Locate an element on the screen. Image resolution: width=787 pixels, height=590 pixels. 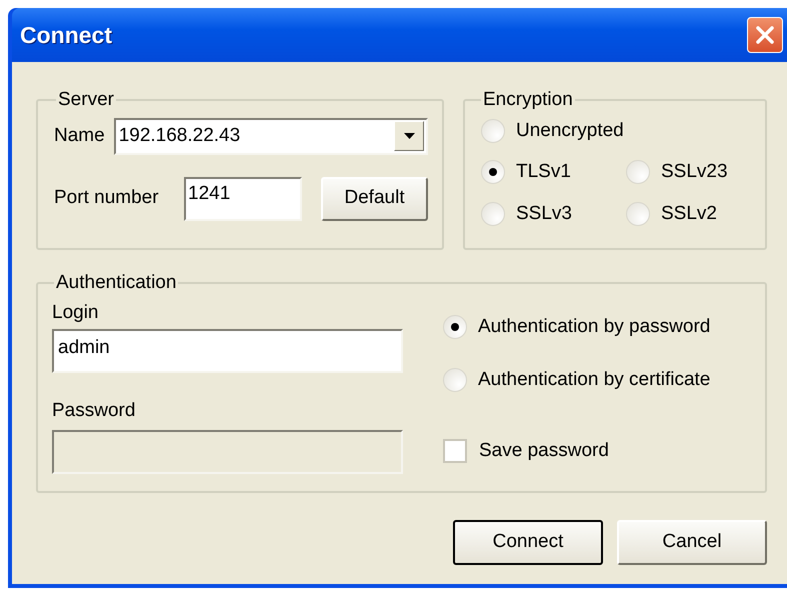
save-password-checkbox is located at coordinates (455, 450).